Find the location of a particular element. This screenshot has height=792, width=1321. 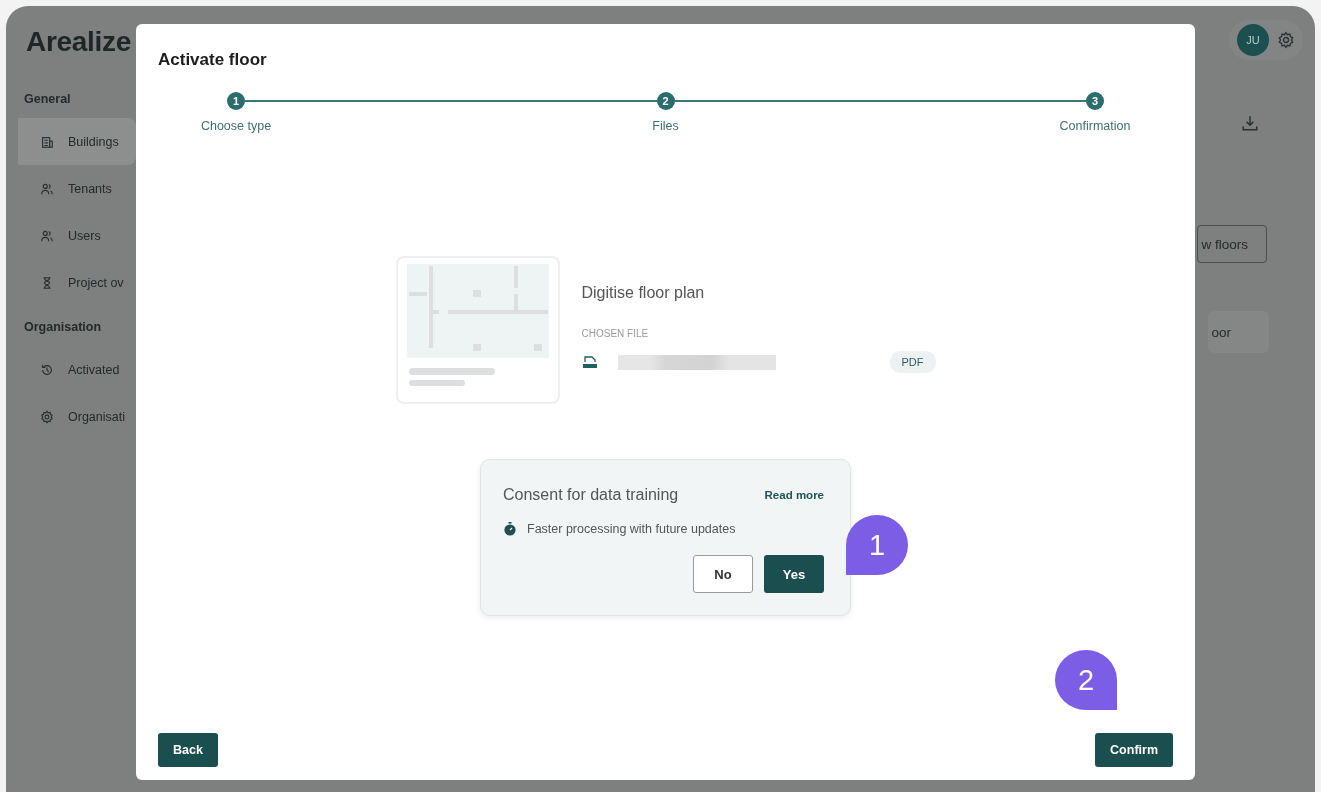

confirm-button: Confirm is located at coordinates (1134, 750).